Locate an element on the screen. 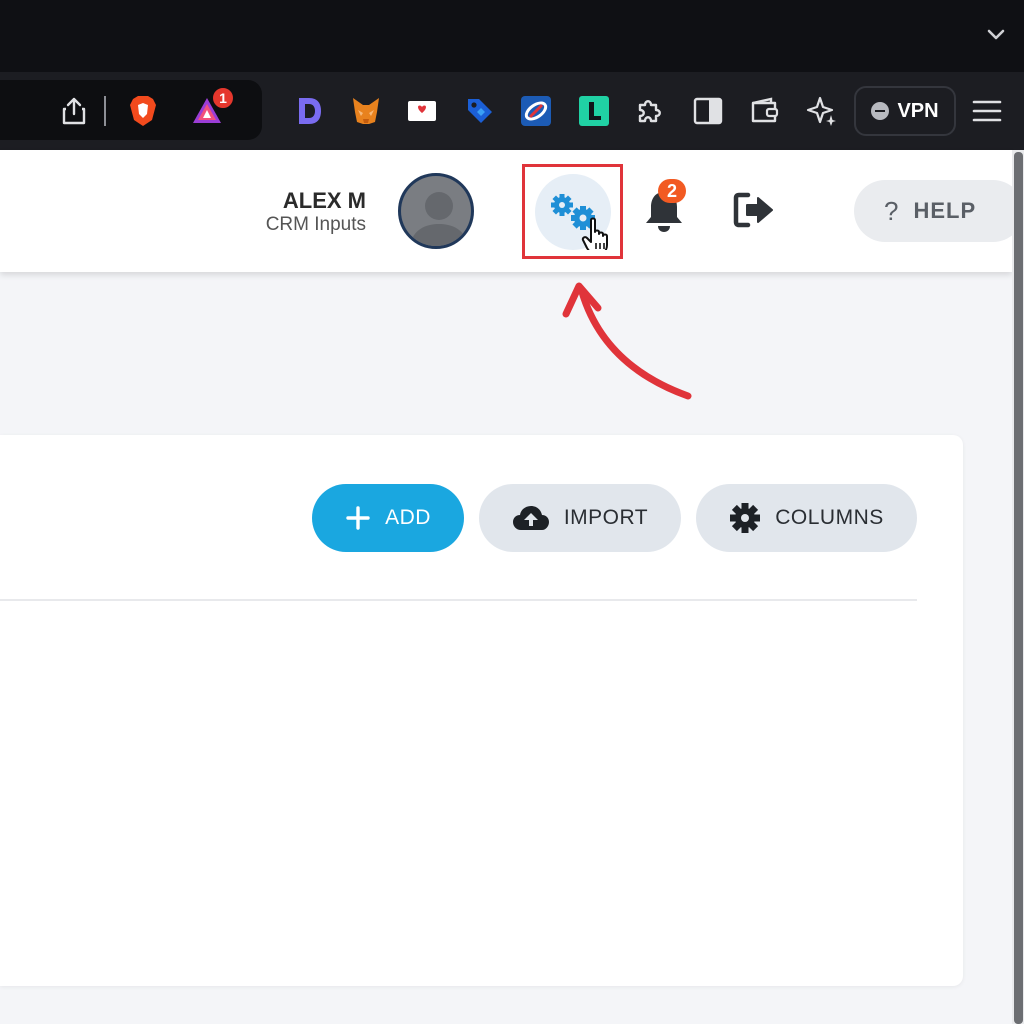 The image size is (1024, 1024). tag-extension-icon is located at coordinates (480, 111).